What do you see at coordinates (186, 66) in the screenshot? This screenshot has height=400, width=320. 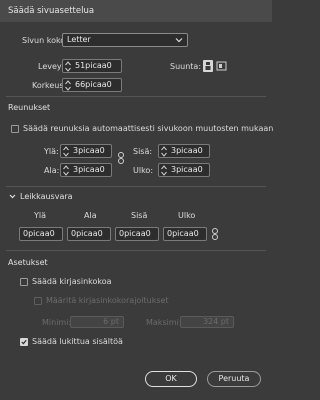 I see `orientation-label: Suunta:` at bounding box center [186, 66].